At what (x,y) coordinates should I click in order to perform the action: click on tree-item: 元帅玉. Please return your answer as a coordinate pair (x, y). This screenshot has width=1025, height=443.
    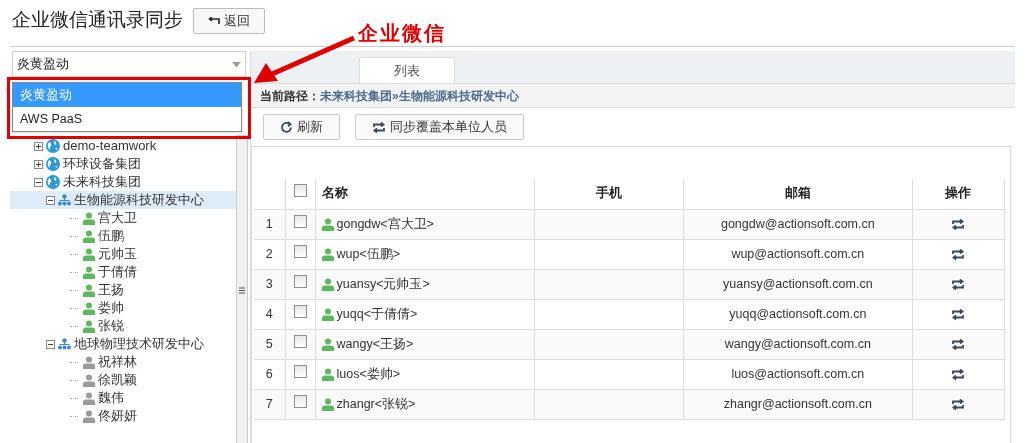
    Looking at the image, I should click on (117, 254).